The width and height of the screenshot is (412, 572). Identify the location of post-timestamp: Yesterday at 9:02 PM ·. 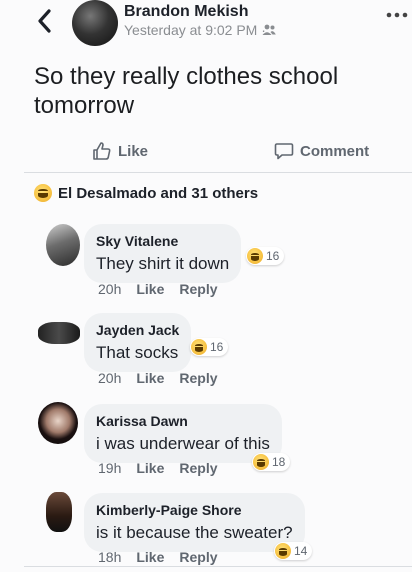
(195, 30).